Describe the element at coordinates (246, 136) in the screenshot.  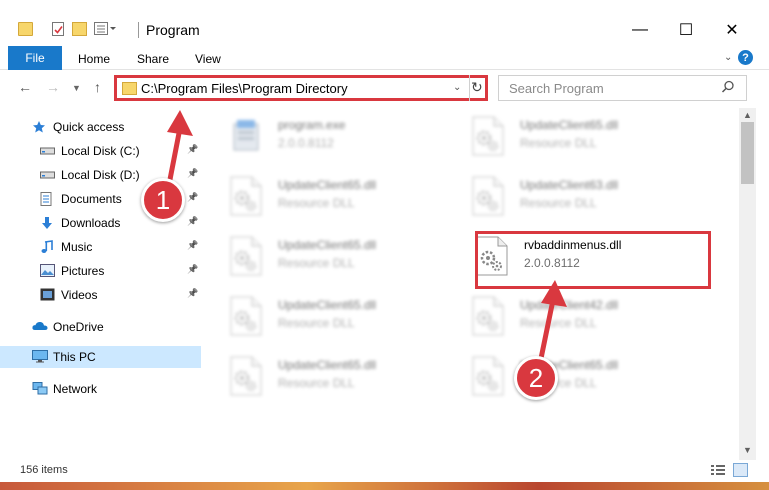
I see `exe-file-icon` at that location.